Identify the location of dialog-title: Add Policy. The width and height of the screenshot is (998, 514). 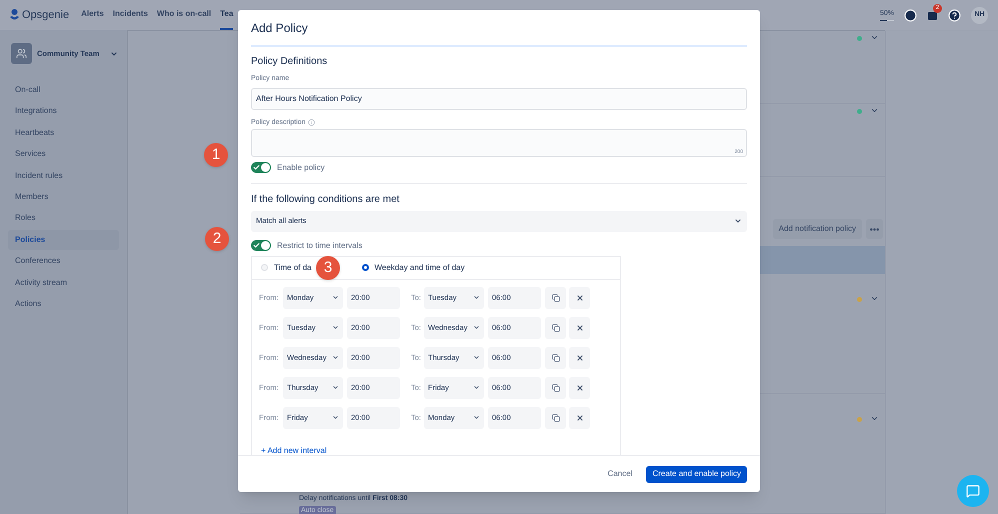
(279, 28).